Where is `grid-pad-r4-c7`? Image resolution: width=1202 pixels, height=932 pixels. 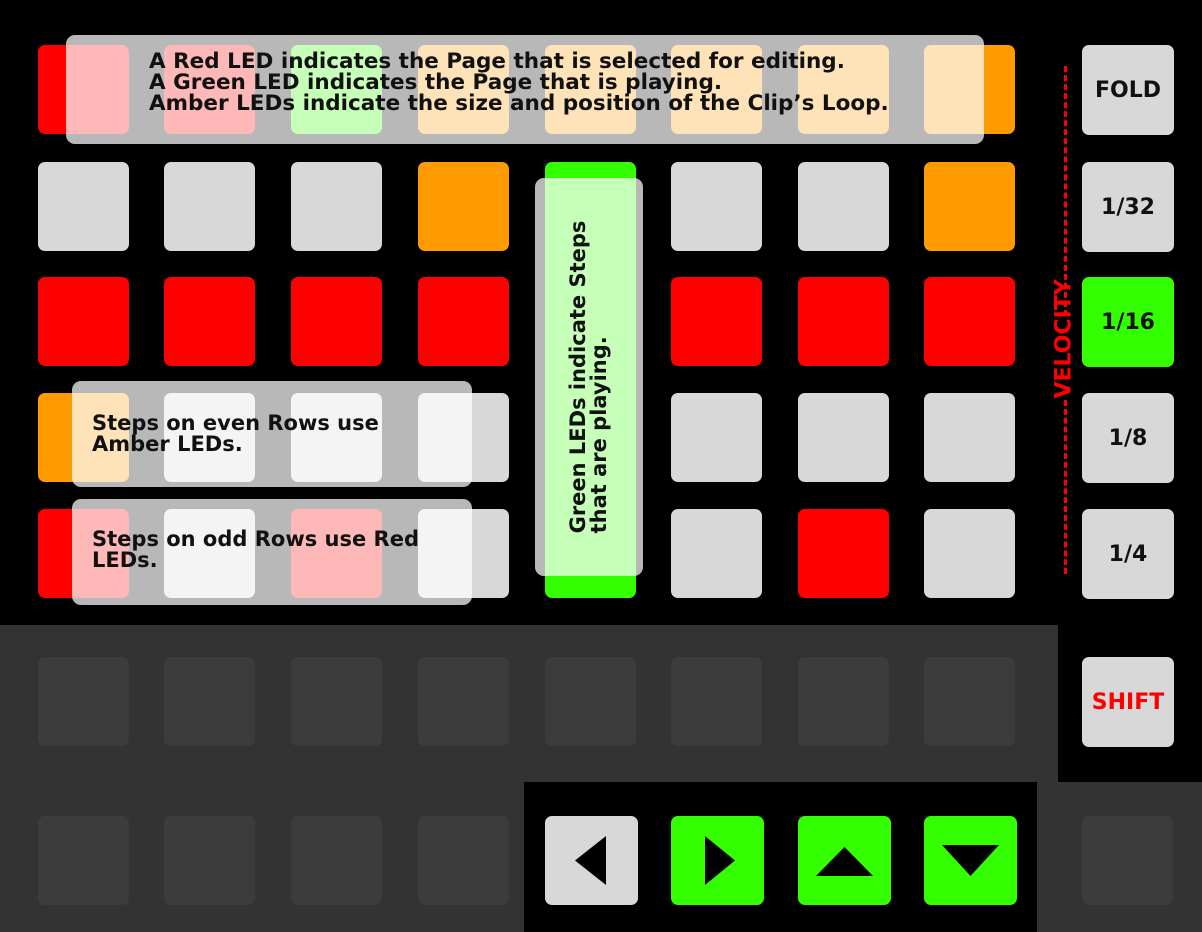 grid-pad-r4-c7 is located at coordinates (843, 437).